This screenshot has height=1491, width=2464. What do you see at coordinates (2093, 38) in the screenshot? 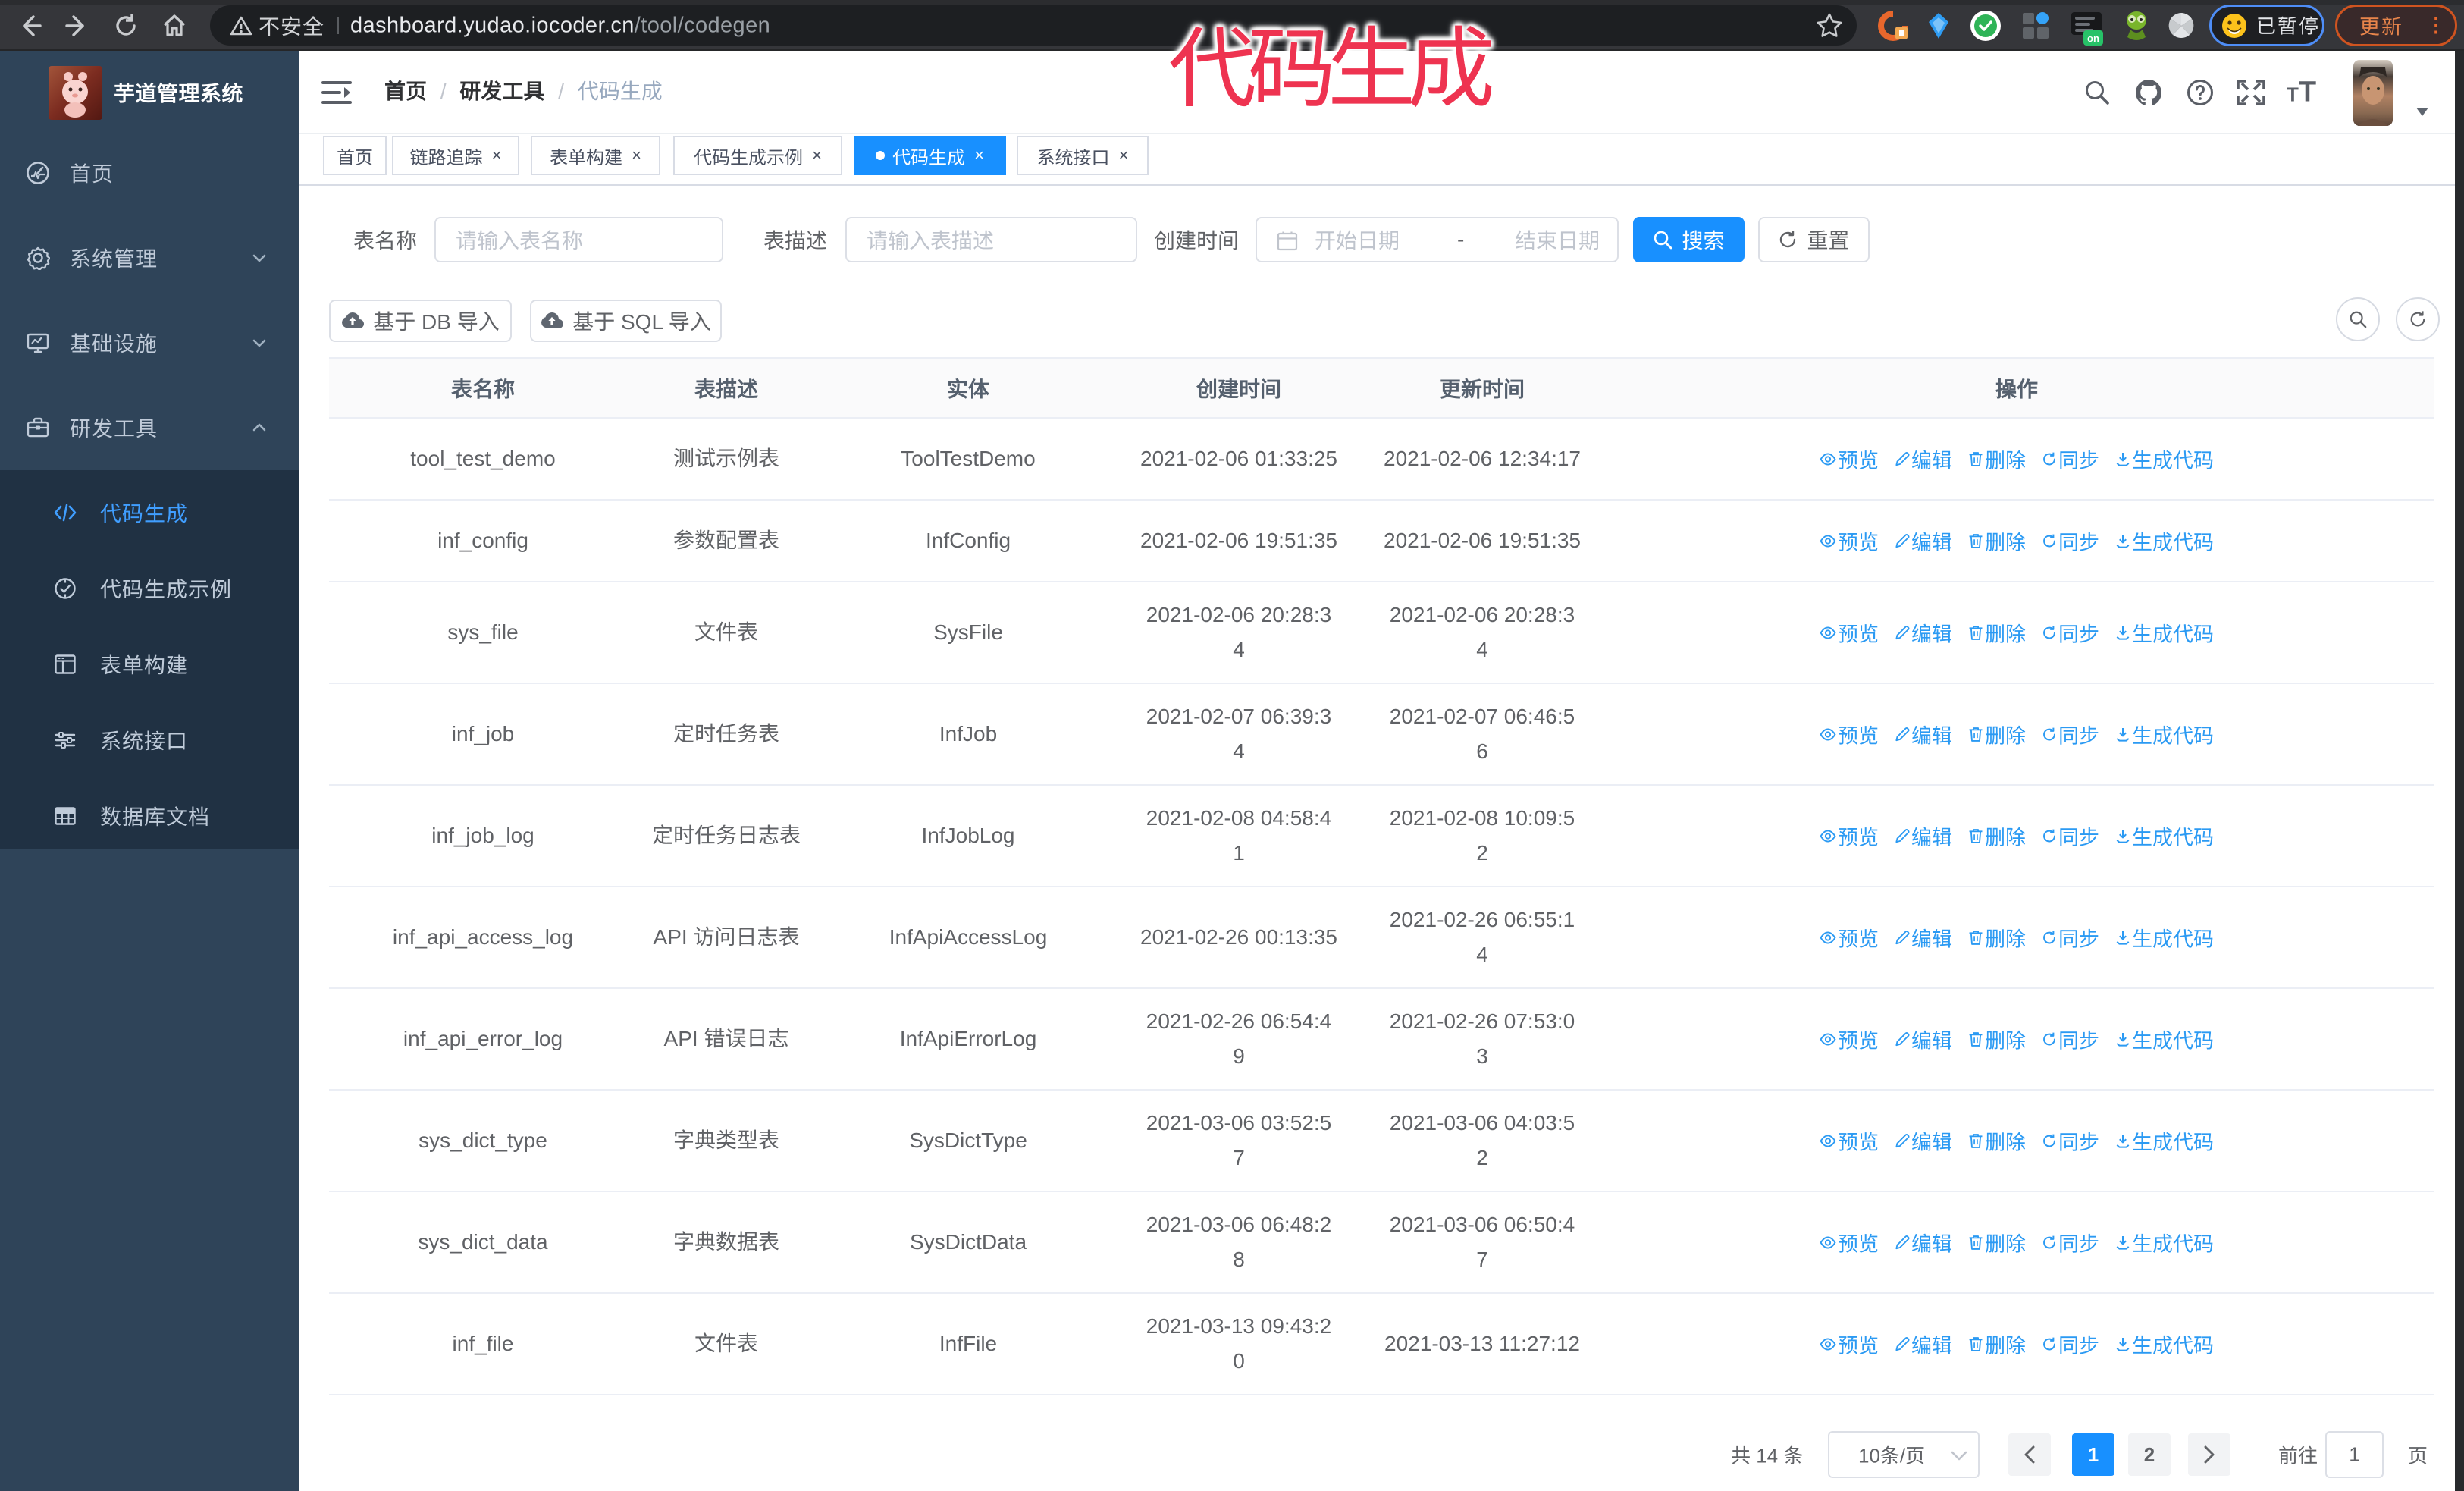
I see `svg-text: on` at bounding box center [2093, 38].